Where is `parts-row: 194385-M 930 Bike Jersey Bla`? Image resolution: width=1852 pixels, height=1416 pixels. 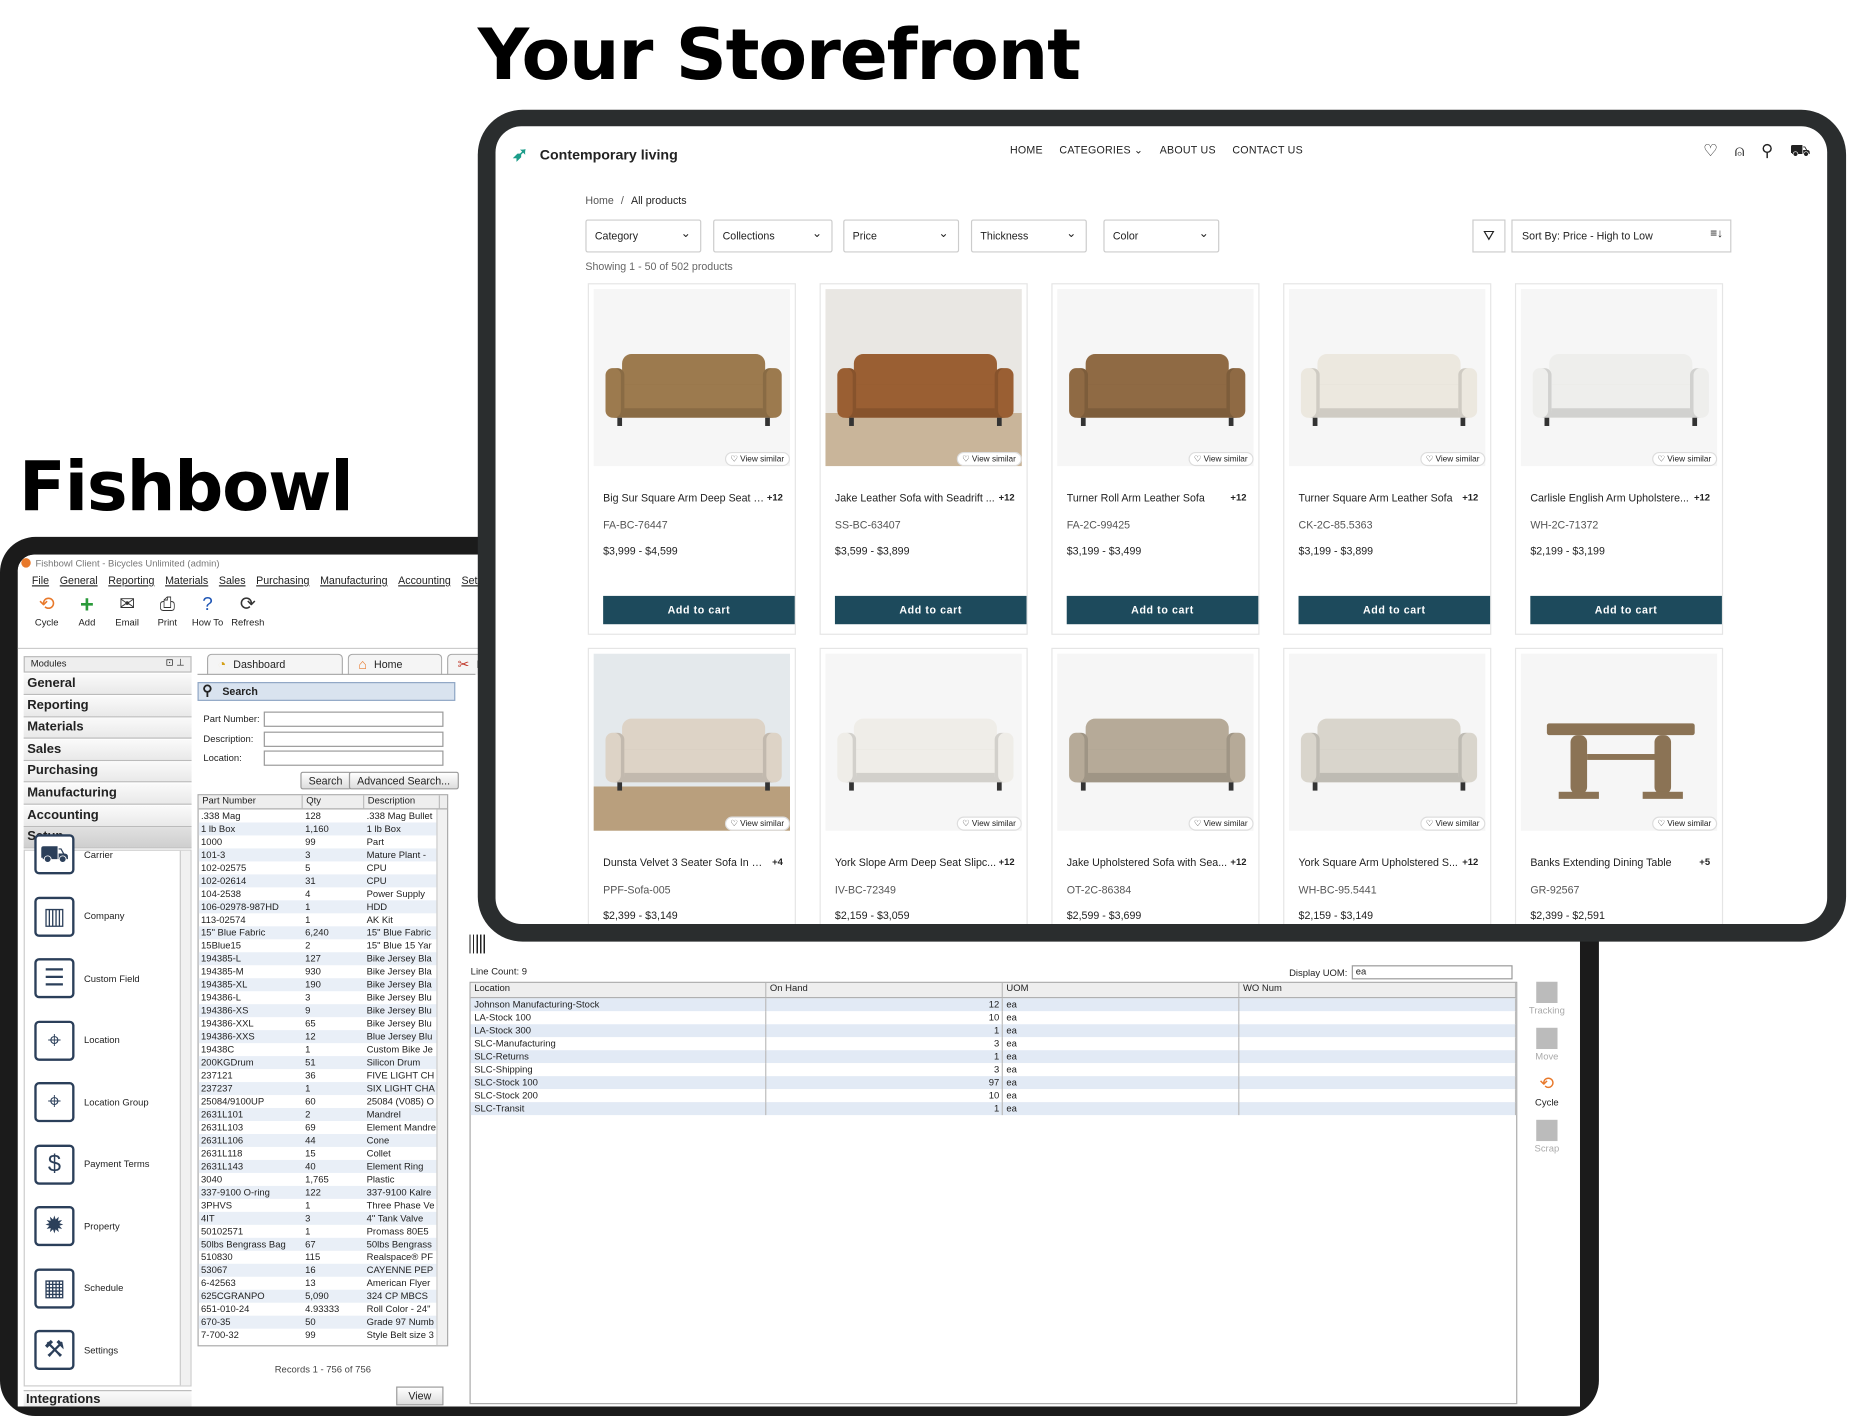 parts-row: 194385-M 930 Bike Jersey Bla is located at coordinates (323, 971).